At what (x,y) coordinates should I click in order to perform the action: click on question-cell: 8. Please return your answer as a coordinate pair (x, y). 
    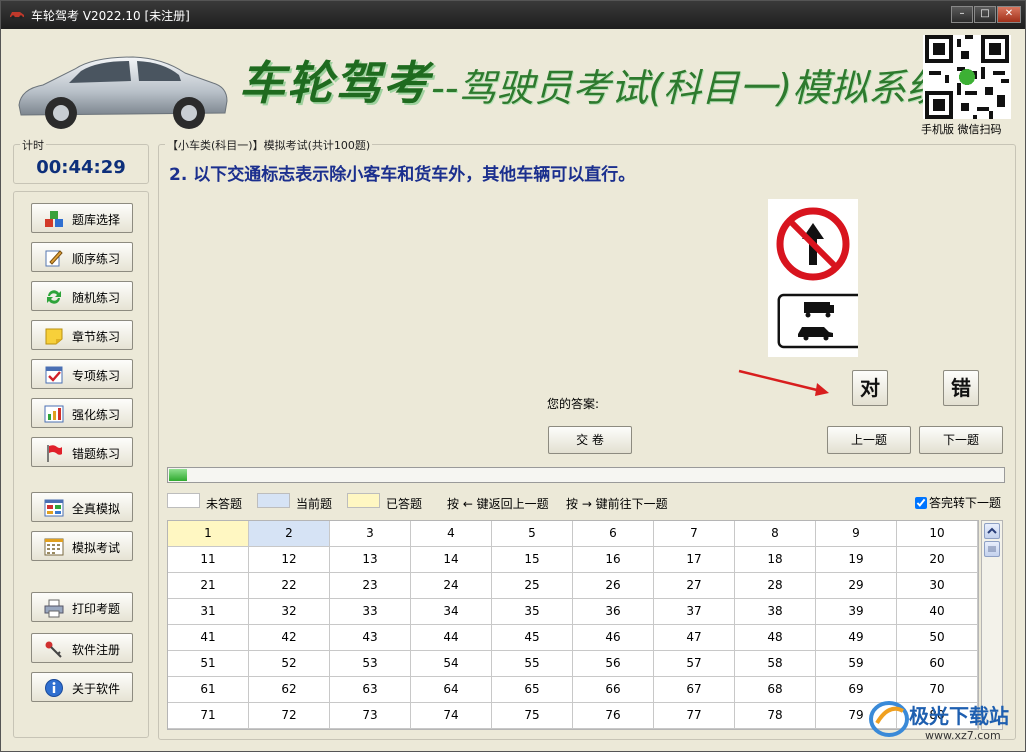
    Looking at the image, I should click on (775, 534).